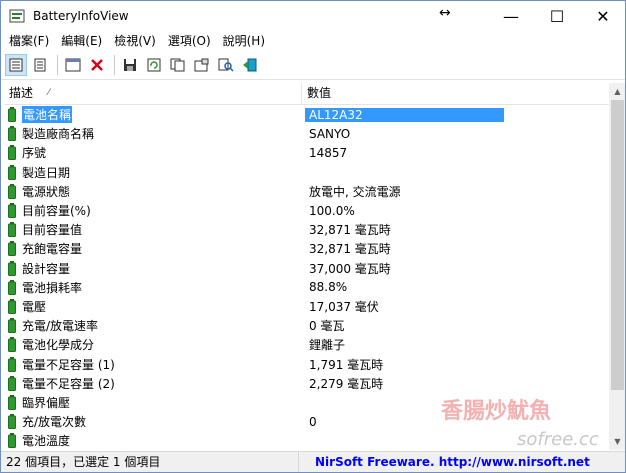 Image resolution: width=626 pixels, height=473 pixels. What do you see at coordinates (404, 114) in the screenshot?
I see `list-item-value: AL12A32` at bounding box center [404, 114].